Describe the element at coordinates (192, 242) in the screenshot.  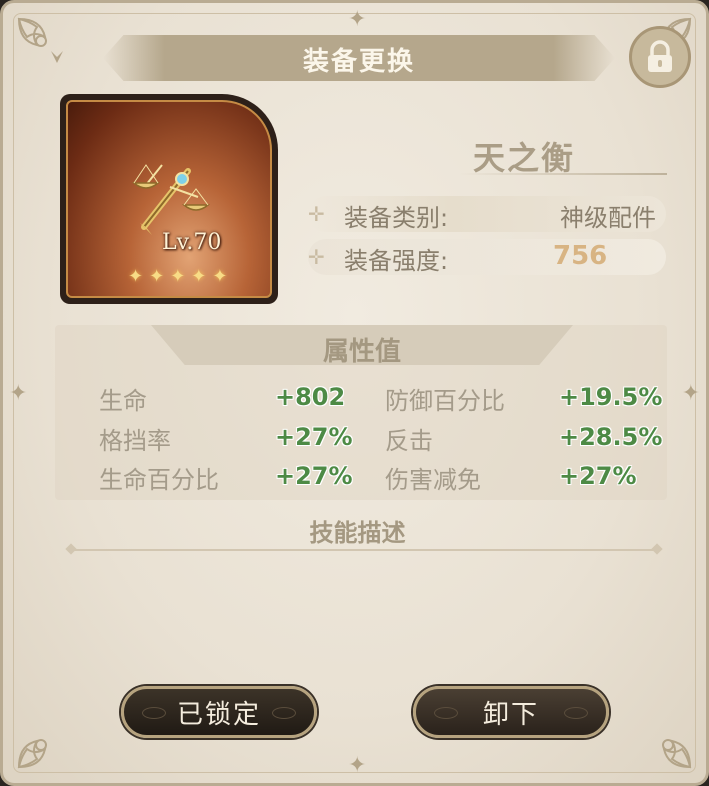
I see `item-level: Lv.70` at that location.